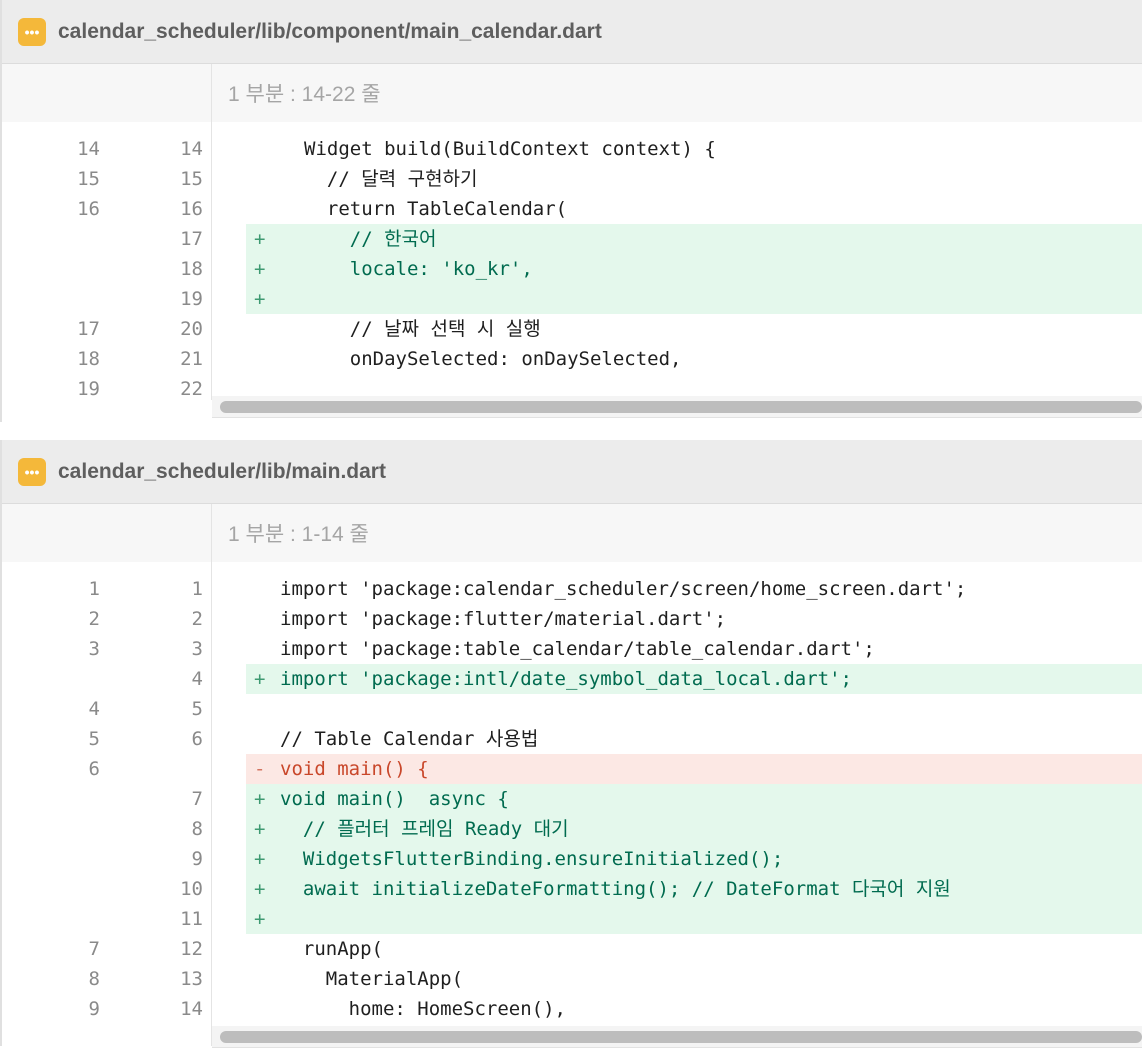  What do you see at coordinates (191, 359) in the screenshot?
I see `new-line-number: 21` at bounding box center [191, 359].